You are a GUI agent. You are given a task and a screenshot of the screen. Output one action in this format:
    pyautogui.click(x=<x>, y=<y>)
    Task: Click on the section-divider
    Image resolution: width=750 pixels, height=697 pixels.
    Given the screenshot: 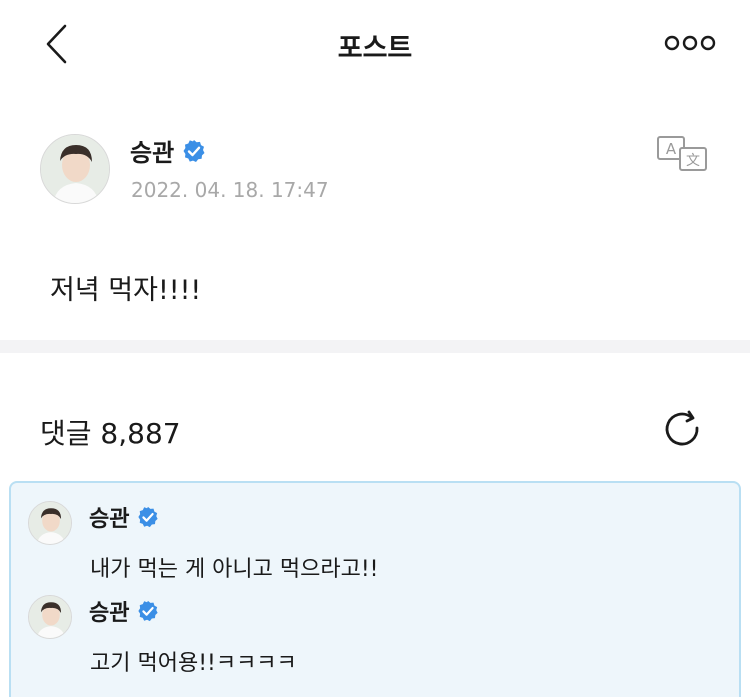 What is the action you would take?
    pyautogui.click(x=375, y=346)
    